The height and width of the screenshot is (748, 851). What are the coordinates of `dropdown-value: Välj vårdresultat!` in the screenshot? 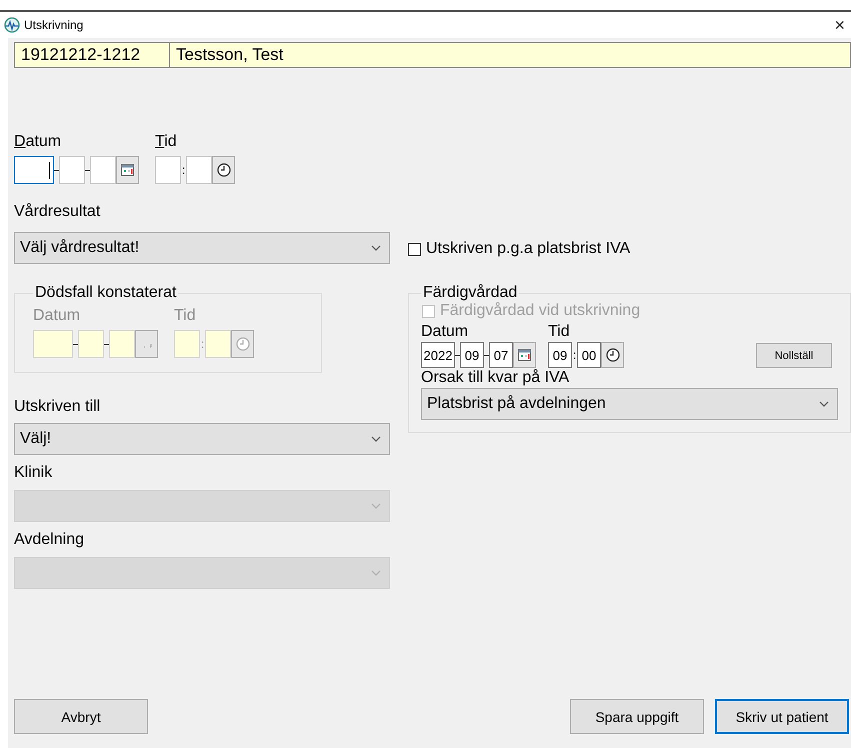 It's located at (80, 248).